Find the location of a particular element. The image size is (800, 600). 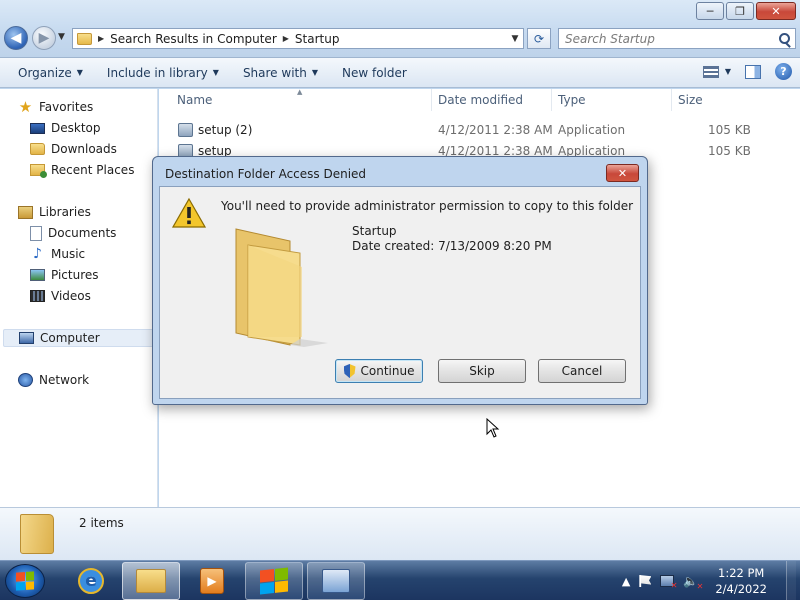

item-count: 2 items is located at coordinates (101, 523).